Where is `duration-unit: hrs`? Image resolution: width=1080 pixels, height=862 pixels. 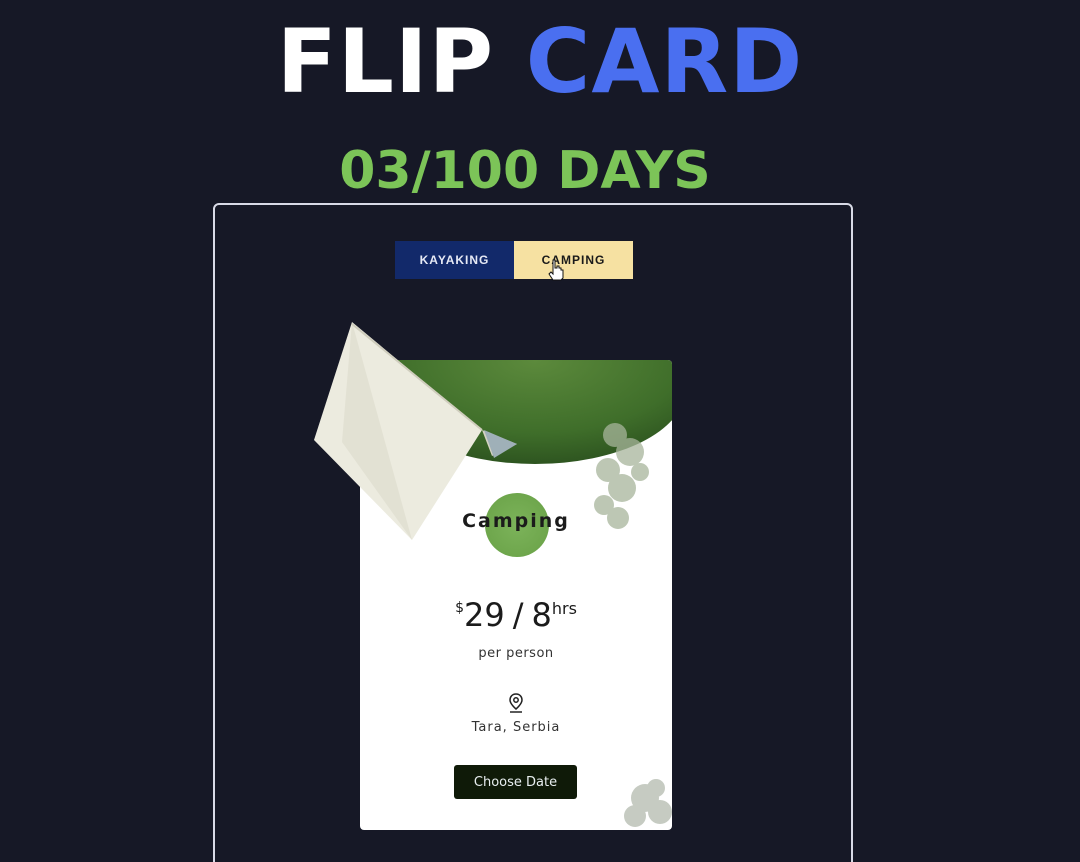
duration-unit: hrs is located at coordinates (564, 608).